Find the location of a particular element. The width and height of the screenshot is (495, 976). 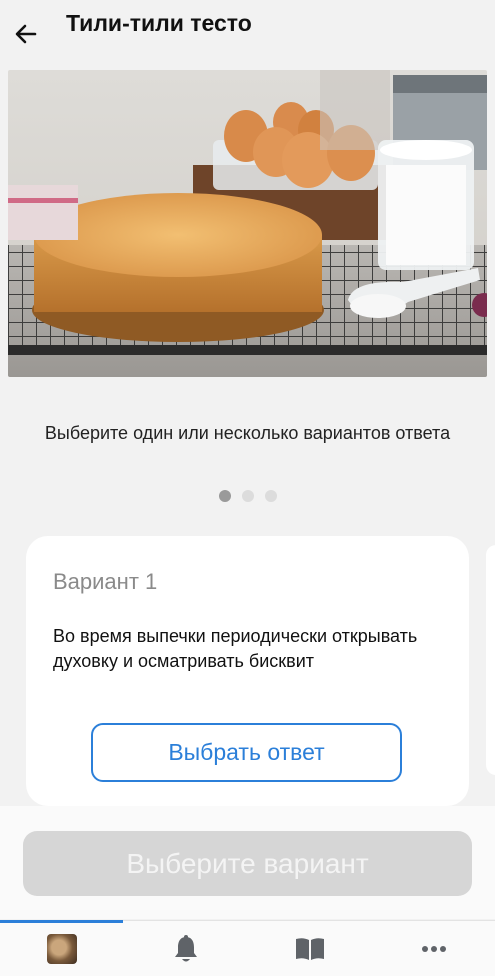

next-card-peek is located at coordinates (490, 660).